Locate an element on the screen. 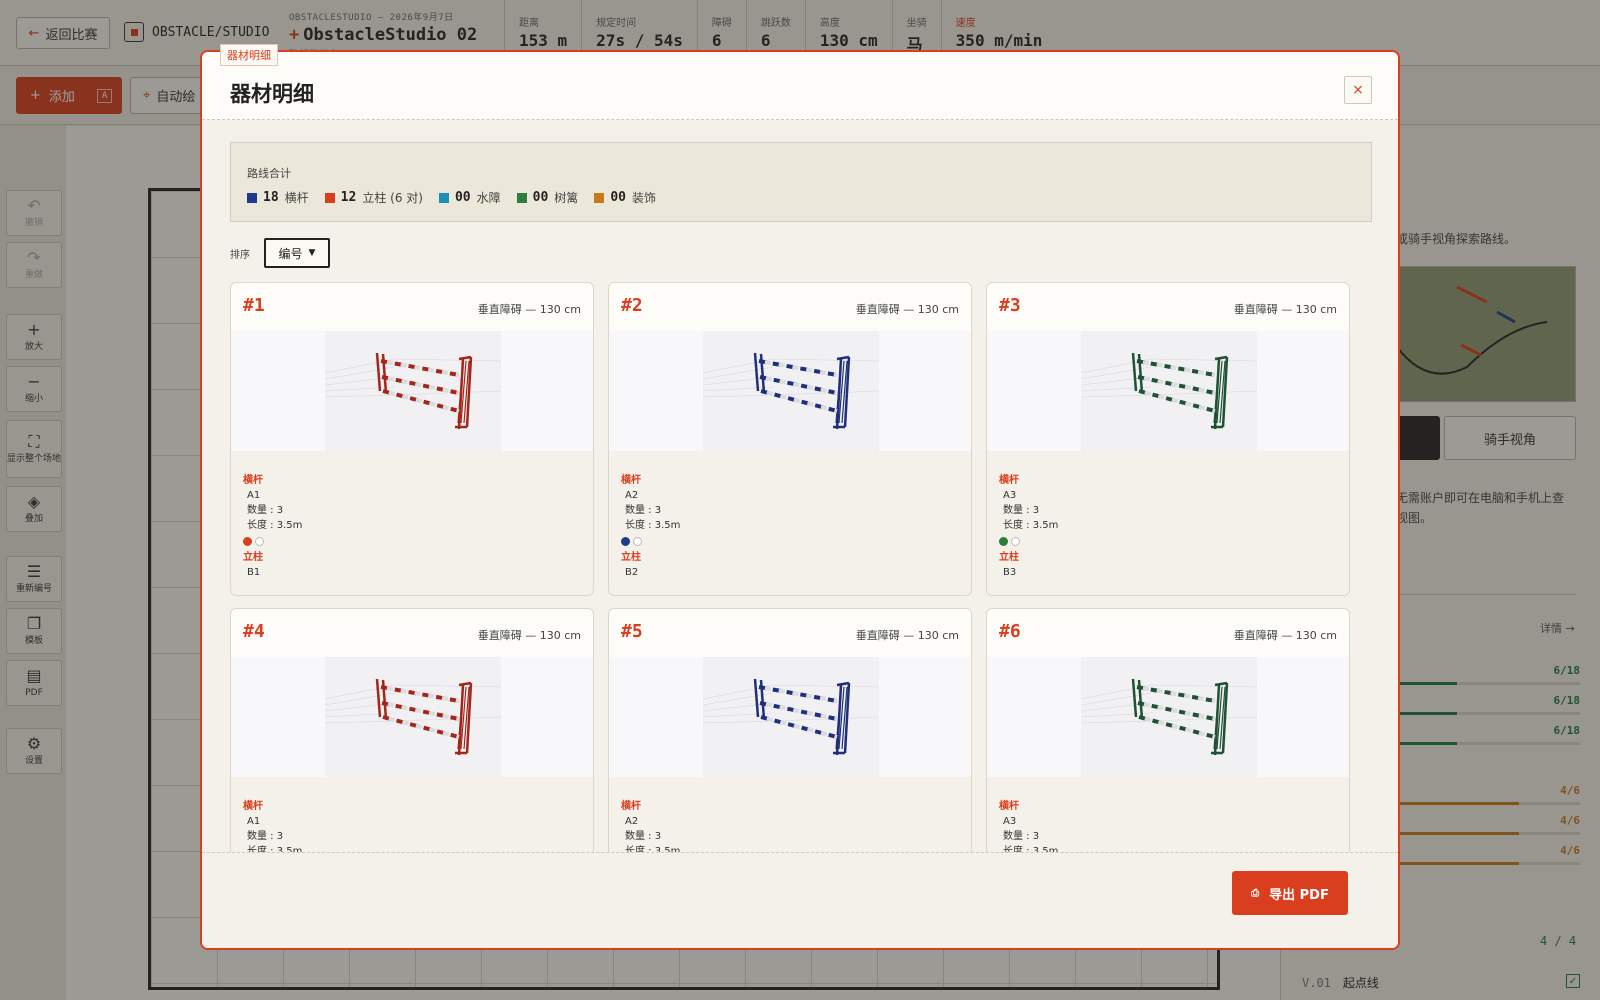 The height and width of the screenshot is (1000, 1600). card-header: #3 垂直障碍 — 130 cm is located at coordinates (1168, 307).